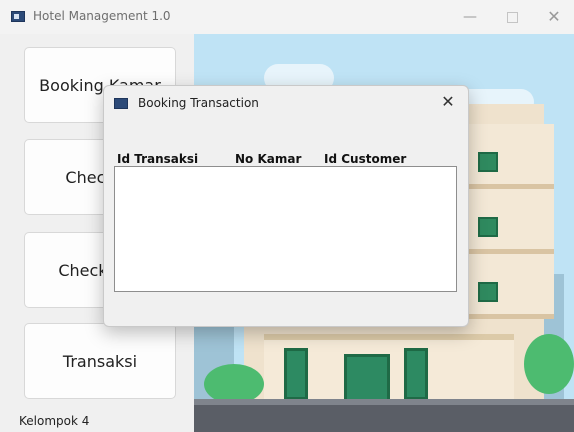  Describe the element at coordinates (384, 418) in the screenshot. I see `street` at that location.